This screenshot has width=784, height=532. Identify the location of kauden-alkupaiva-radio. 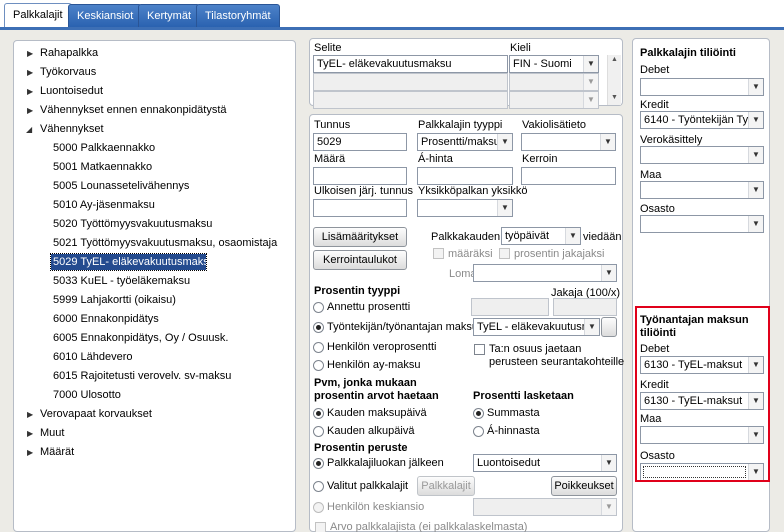
(318, 431).